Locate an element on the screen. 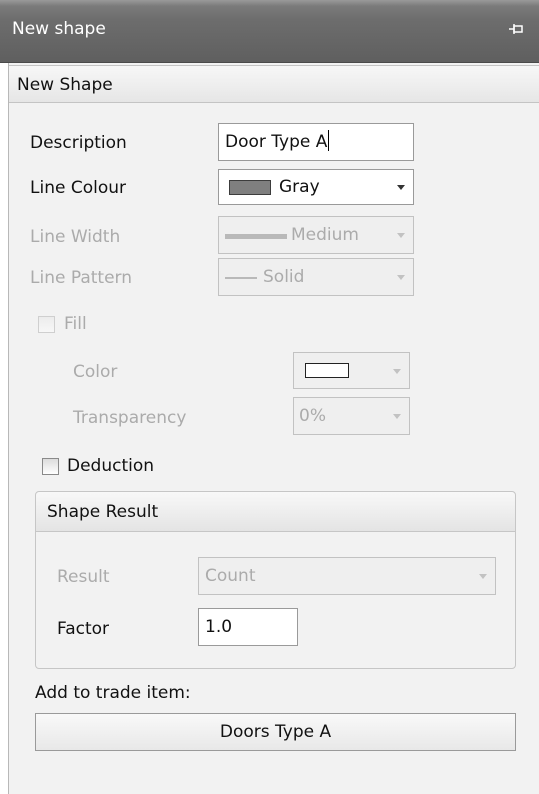 The height and width of the screenshot is (794, 539). result-select: Count is located at coordinates (347, 576).